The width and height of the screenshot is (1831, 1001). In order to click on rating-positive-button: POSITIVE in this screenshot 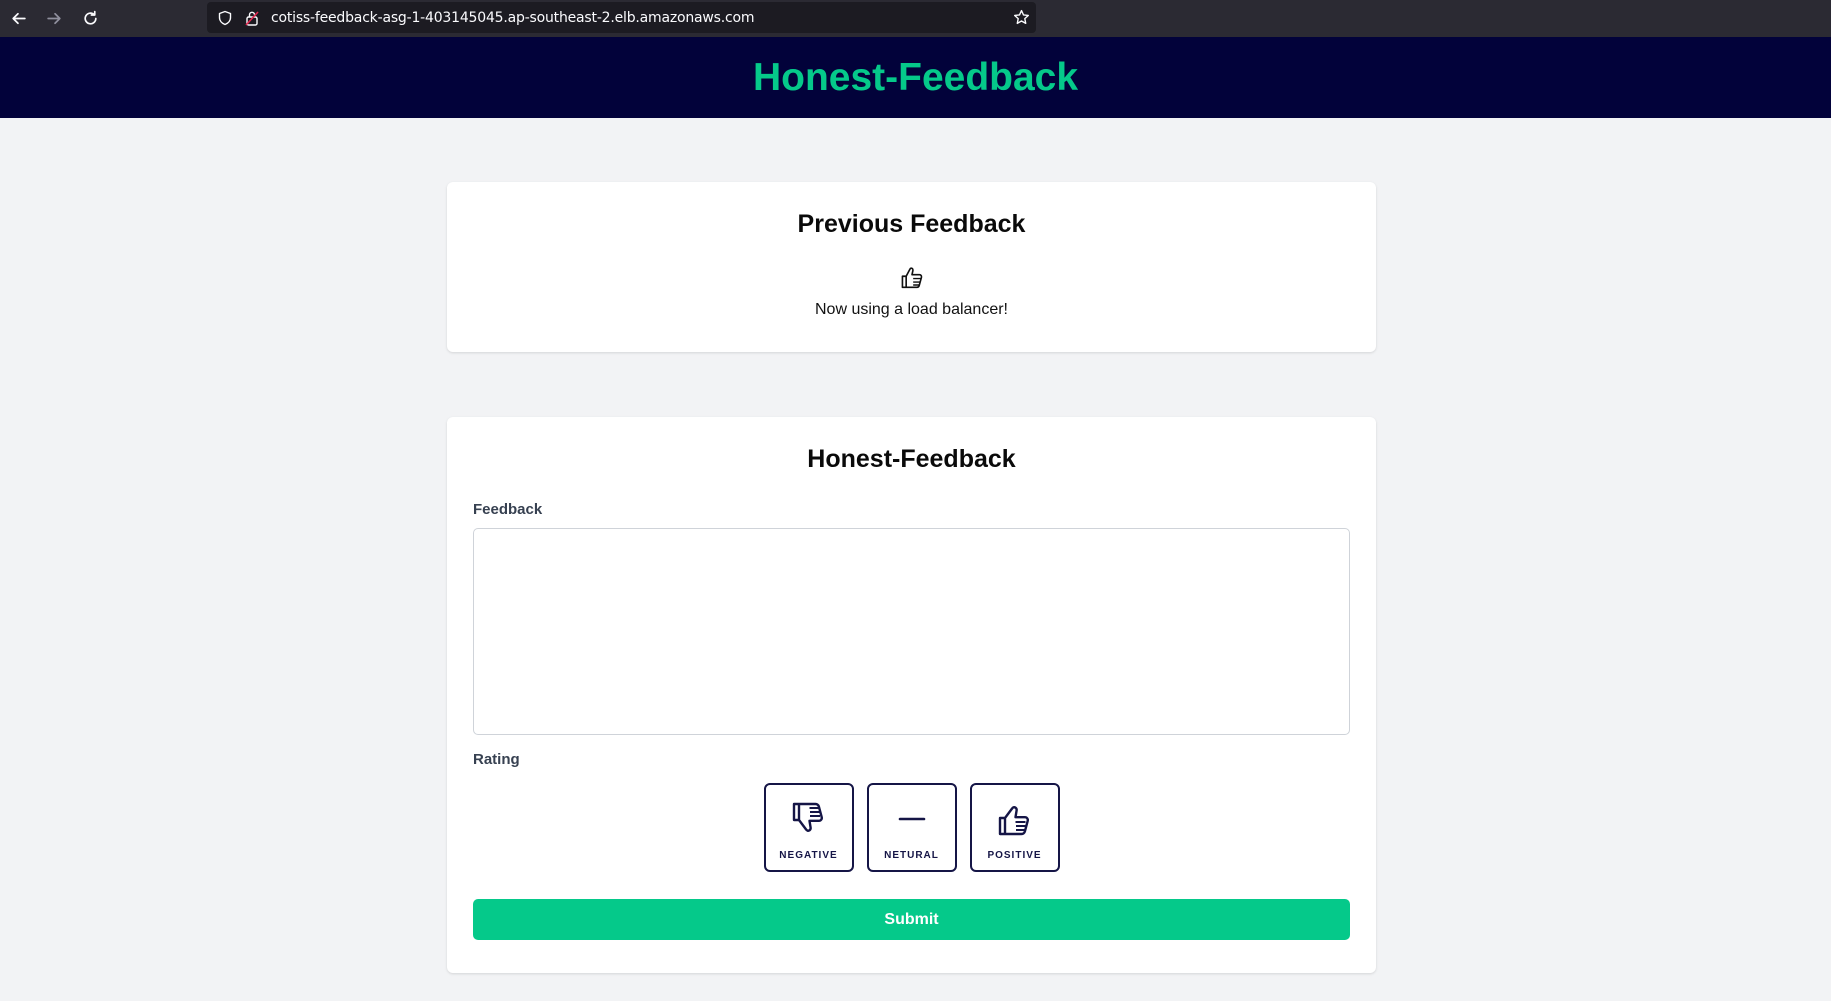, I will do `click(1014, 827)`.